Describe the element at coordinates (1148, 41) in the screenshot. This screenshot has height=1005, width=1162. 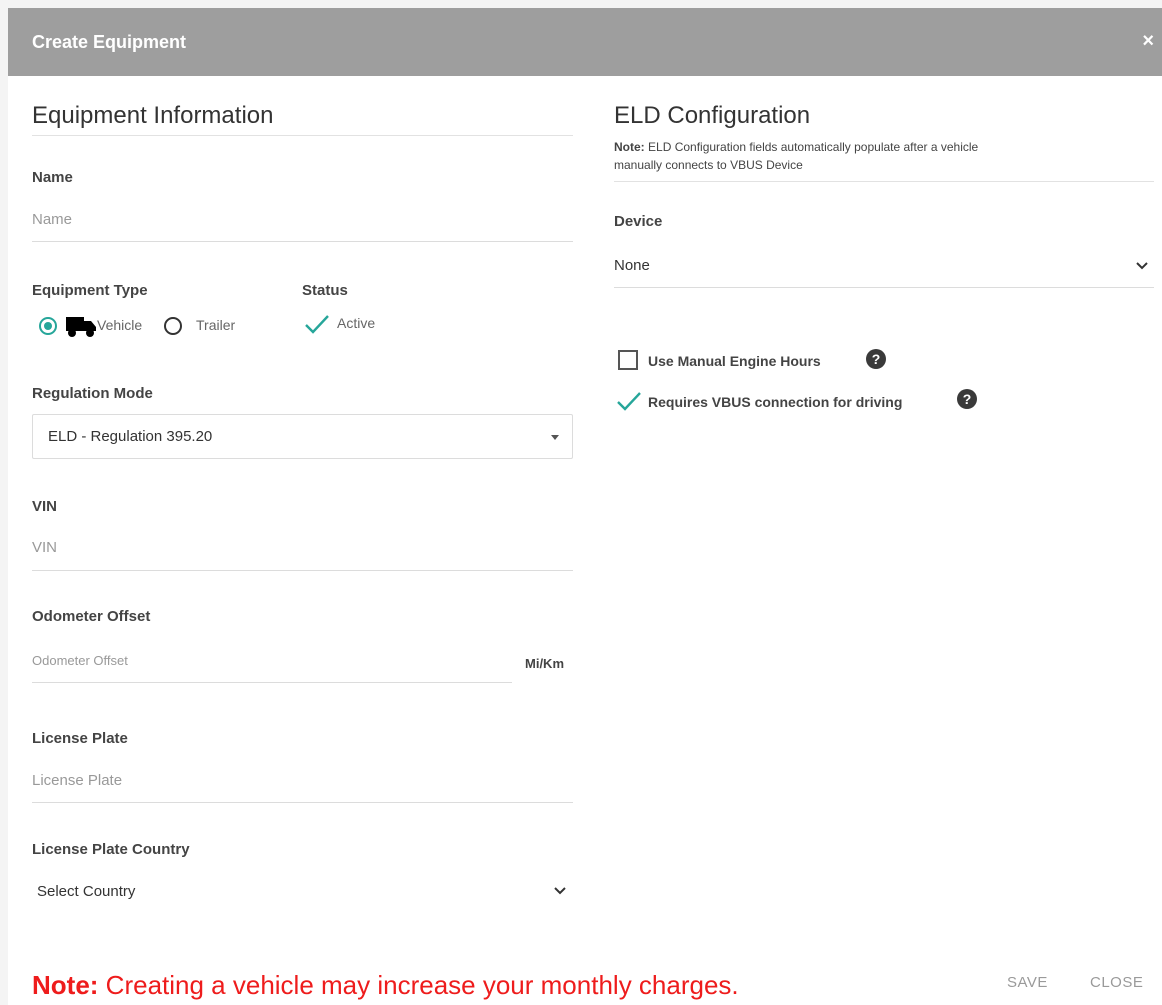
I see `close-icon: ×` at that location.